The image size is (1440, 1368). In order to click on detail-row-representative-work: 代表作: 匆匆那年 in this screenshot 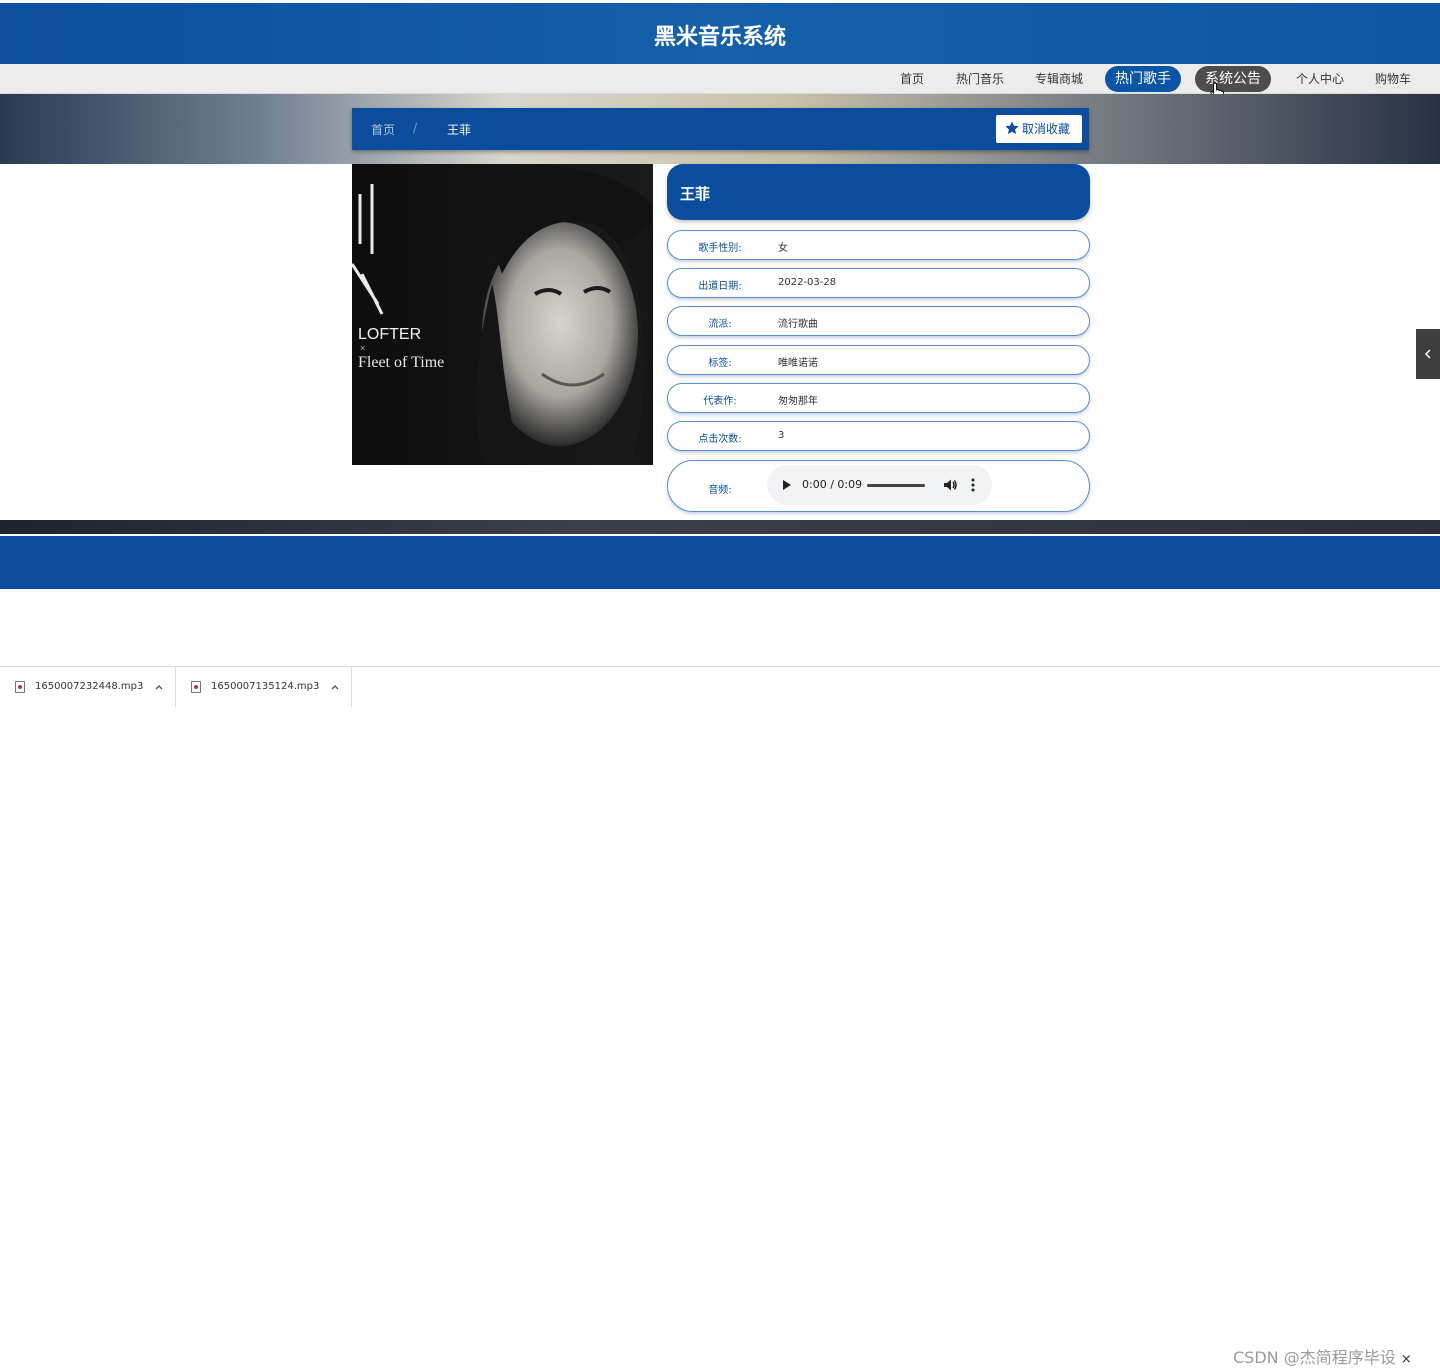, I will do `click(878, 398)`.